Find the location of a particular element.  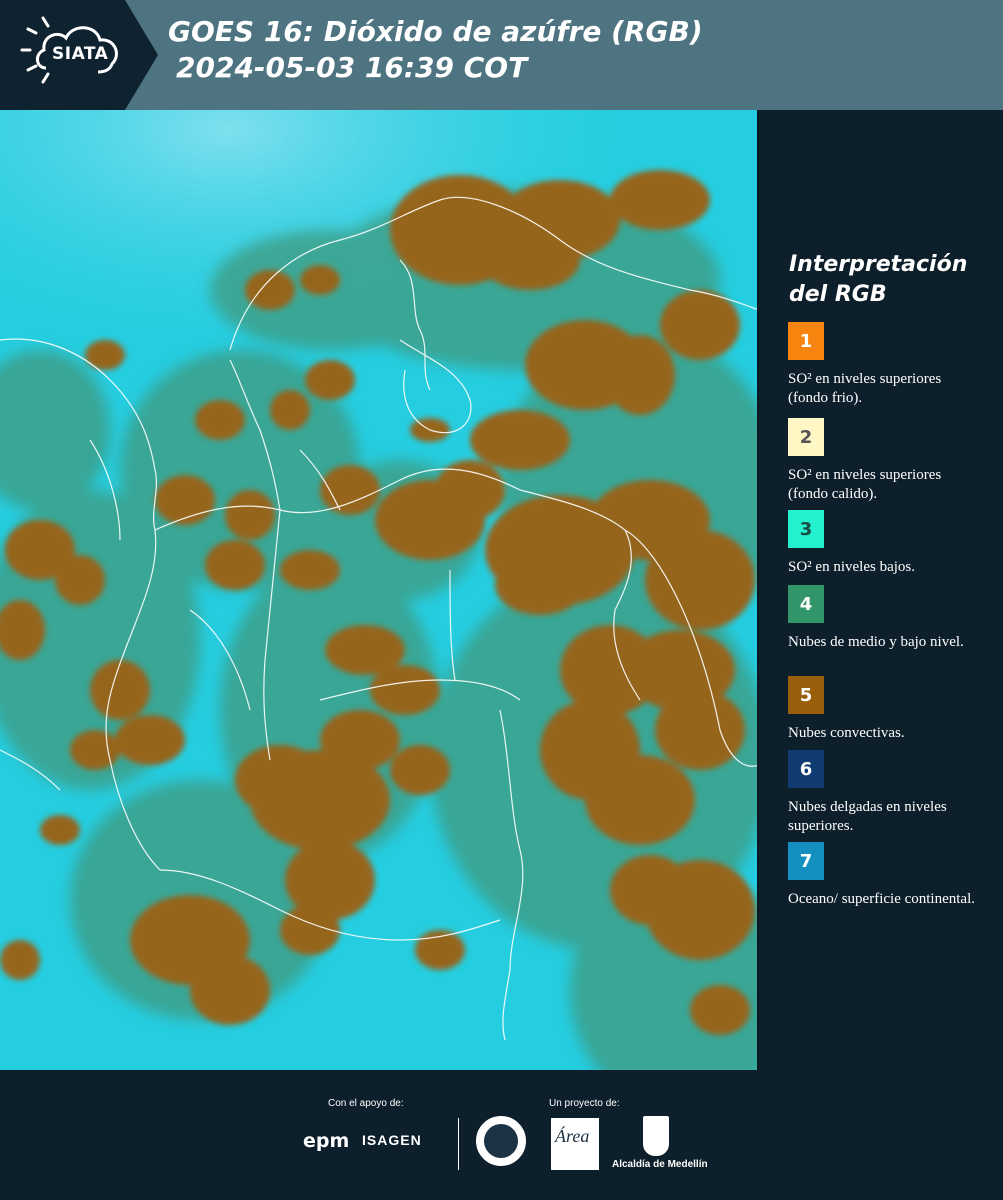

legend-swatch-4: 4 is located at coordinates (806, 604).